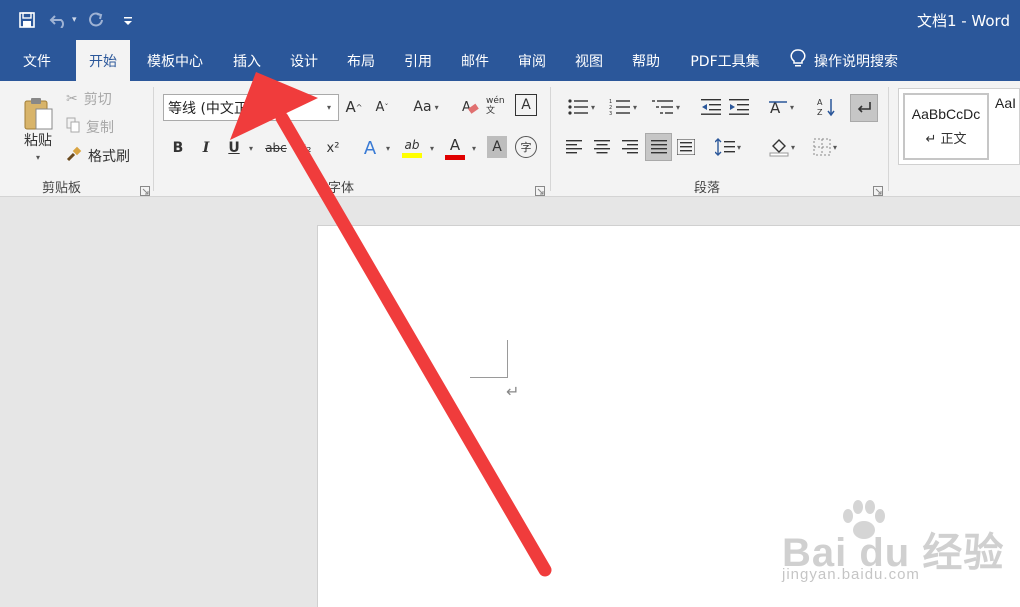 The height and width of the screenshot is (607, 1020). I want to click on paragraph-dialog-launcher-icon, so click(878, 188).